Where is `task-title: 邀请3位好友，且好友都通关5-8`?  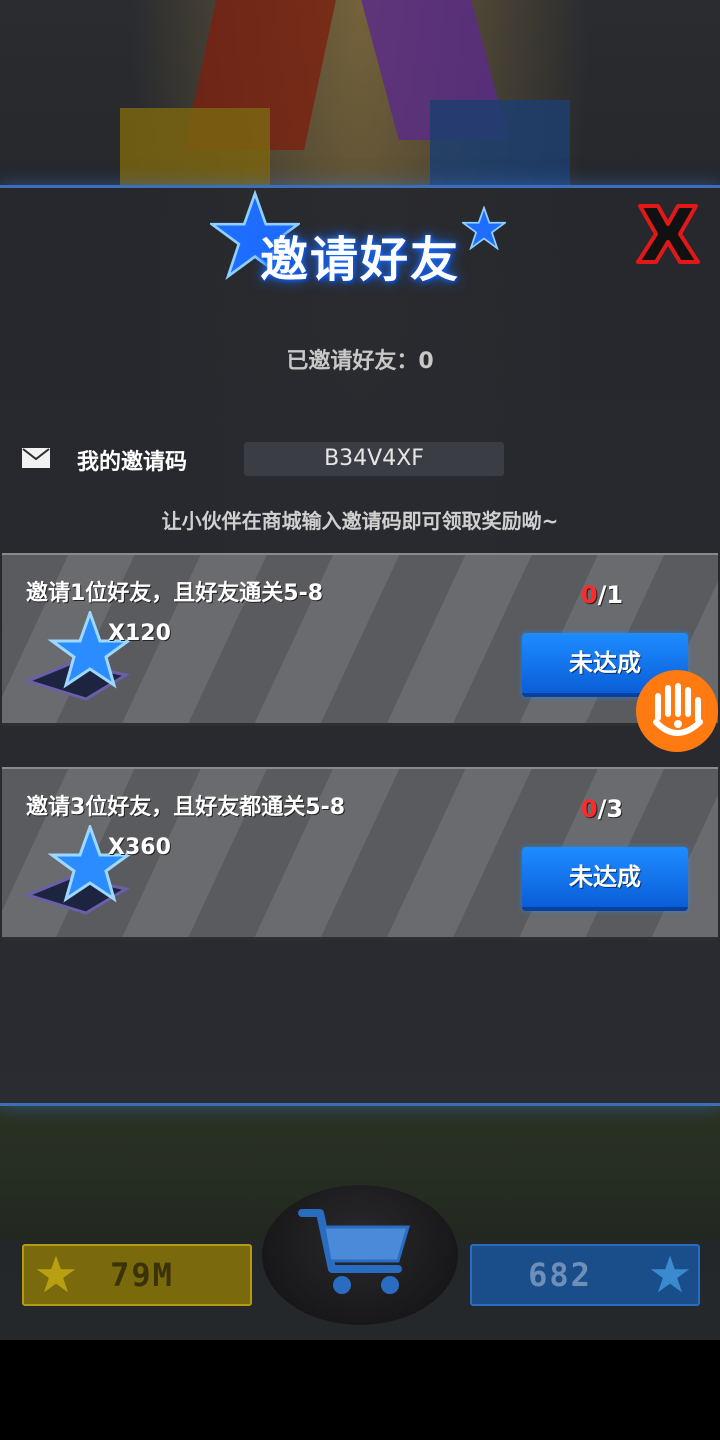 task-title: 邀请3位好友，且好友都通关5-8 is located at coordinates (186, 807).